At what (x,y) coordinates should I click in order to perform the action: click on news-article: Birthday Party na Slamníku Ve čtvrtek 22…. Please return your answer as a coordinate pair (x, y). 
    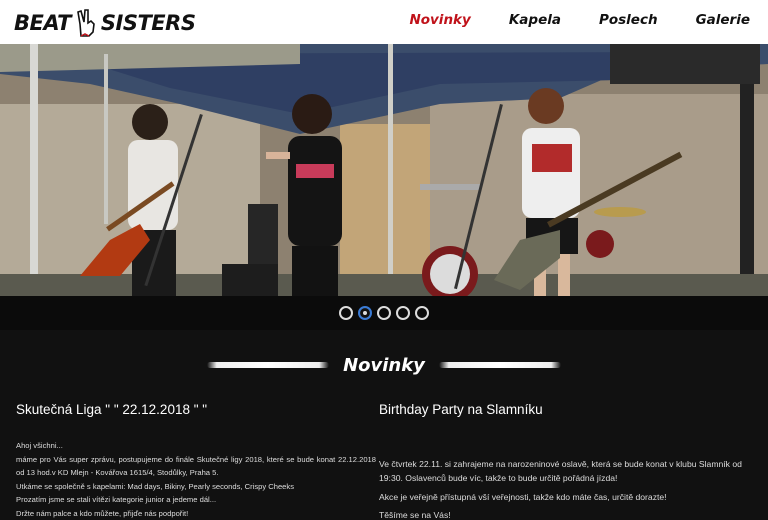
    Looking at the image, I should click on (565, 461).